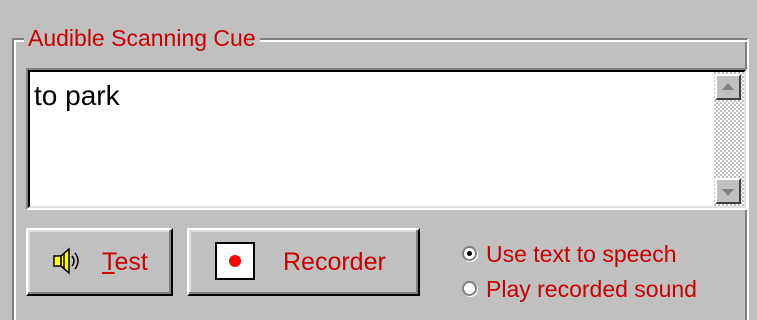  What do you see at coordinates (469, 288) in the screenshot?
I see `radio-recorded-sound` at bounding box center [469, 288].